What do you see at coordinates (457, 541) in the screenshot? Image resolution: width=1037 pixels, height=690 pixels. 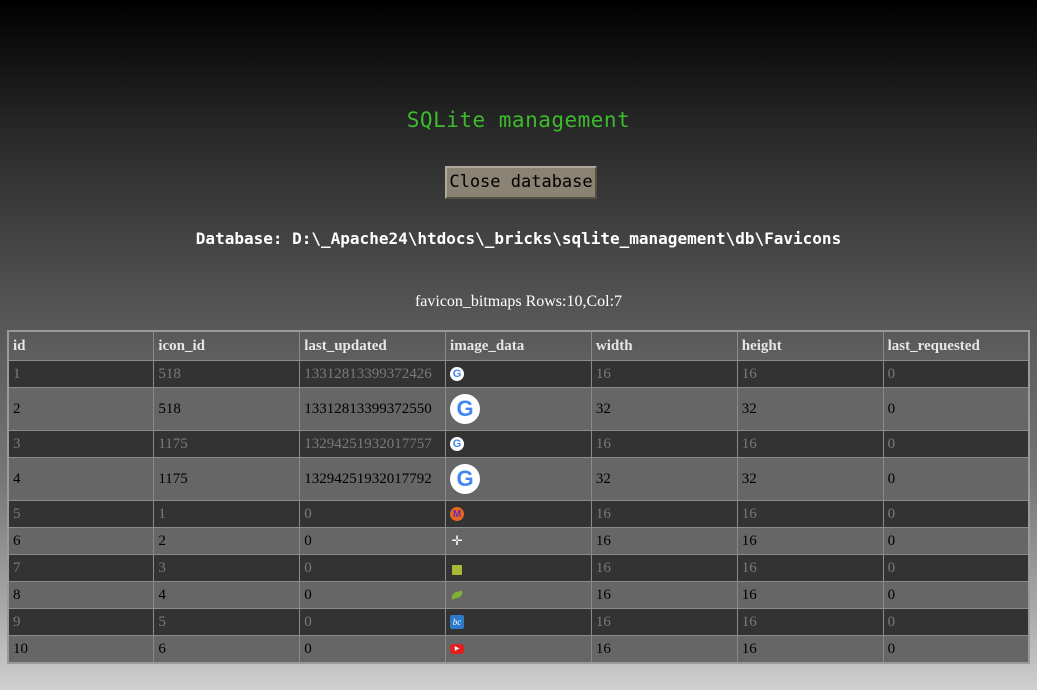 I see `star-cursor-icon: ✛` at bounding box center [457, 541].